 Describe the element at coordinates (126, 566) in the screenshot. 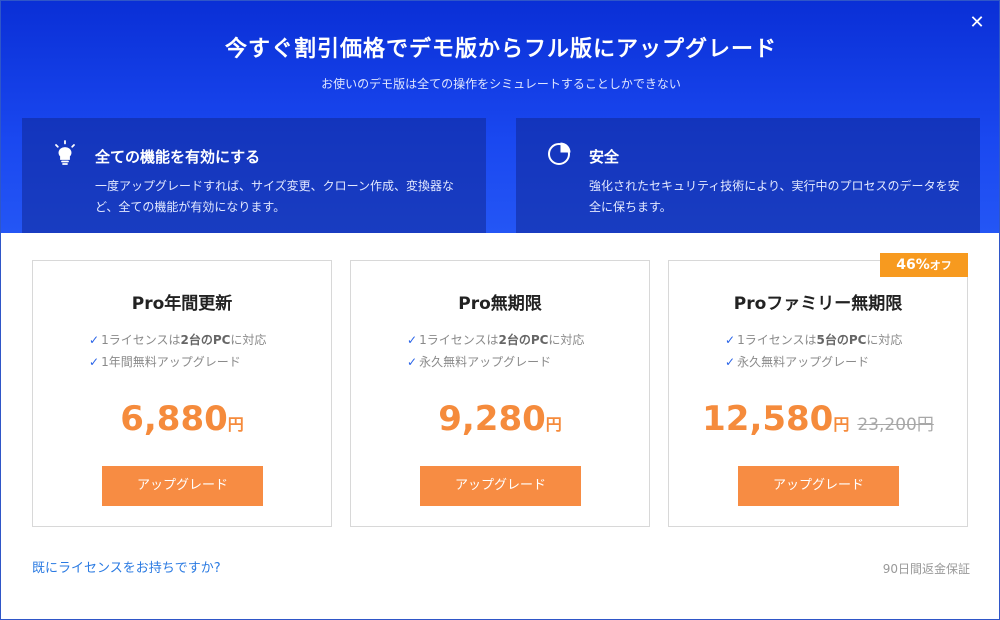

I see `existing-license-link: 既にライセンスをお持ちですか?` at that location.